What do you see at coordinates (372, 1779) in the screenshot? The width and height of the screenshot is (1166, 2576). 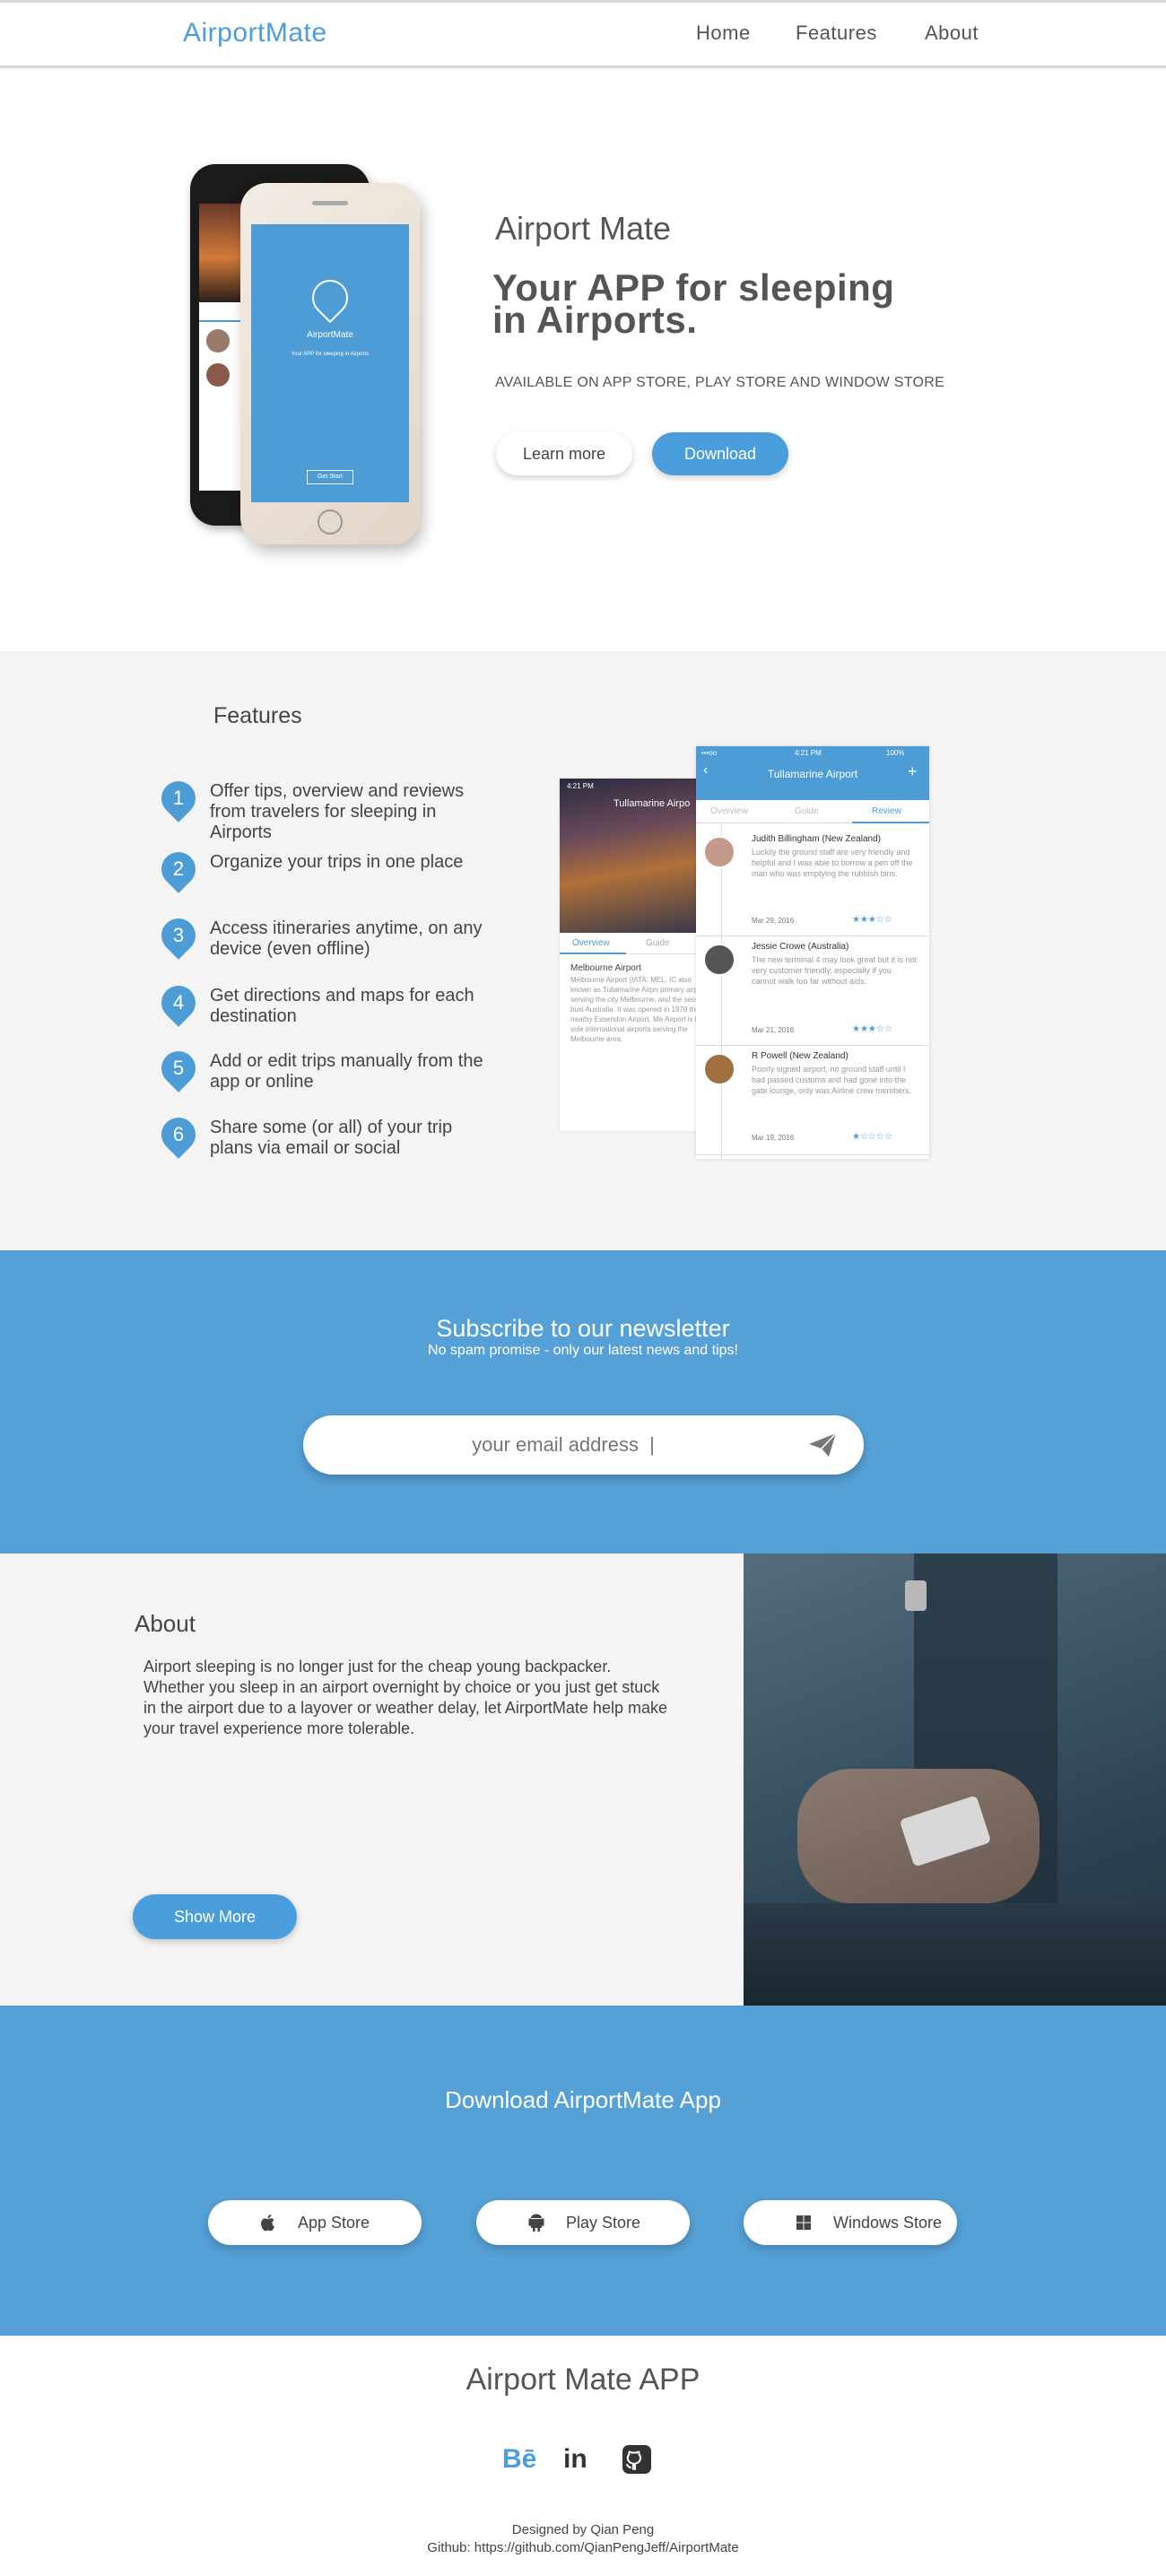 I see `about-section` at bounding box center [372, 1779].